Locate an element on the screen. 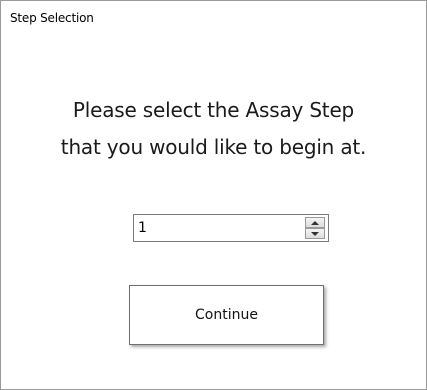 The height and width of the screenshot is (390, 427). prompt-line-2: that you would like to begin at. is located at coordinates (213, 147).